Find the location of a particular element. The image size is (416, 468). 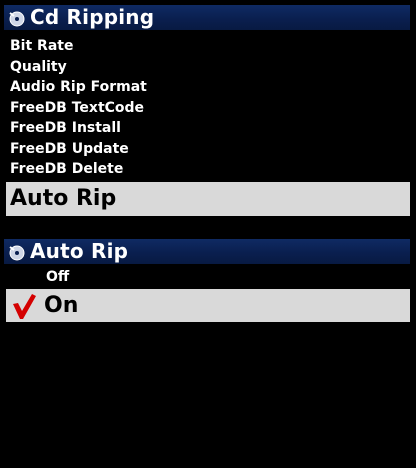

menu-item-bit-rate: Bit Rate is located at coordinates (208, 46).